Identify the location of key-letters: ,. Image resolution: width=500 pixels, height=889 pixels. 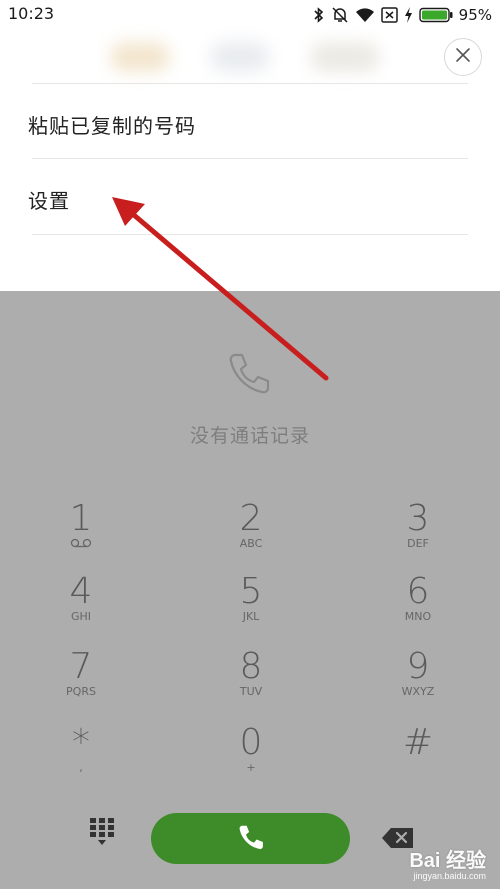
(81, 767).